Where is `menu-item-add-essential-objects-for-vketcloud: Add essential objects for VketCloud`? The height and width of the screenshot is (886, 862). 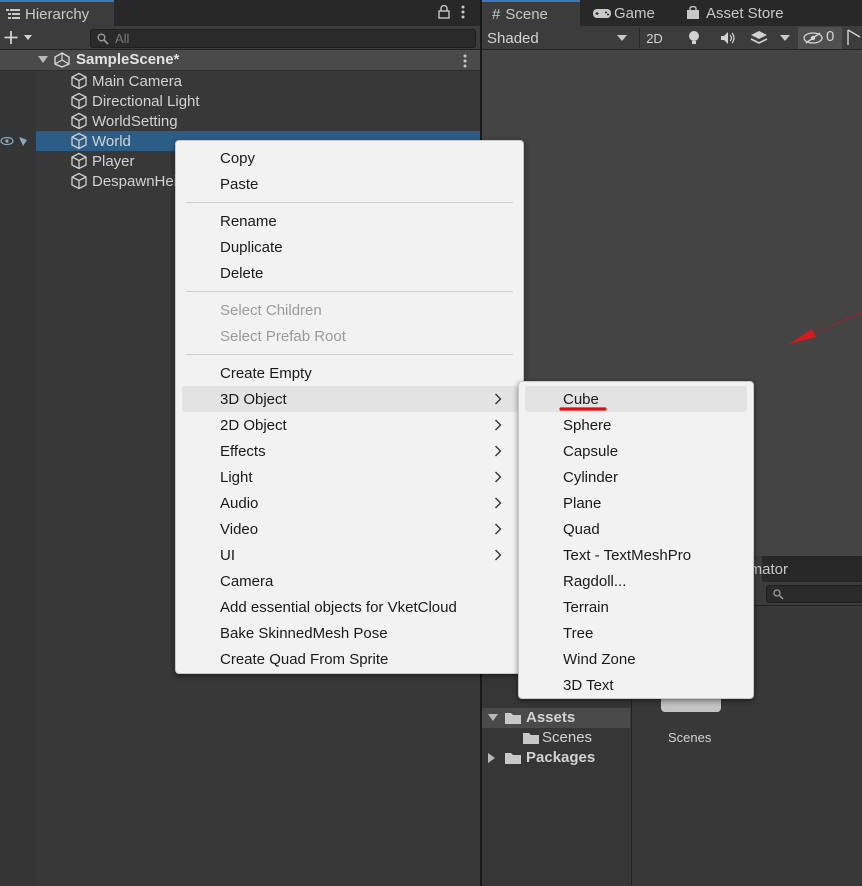
menu-item-add-essential-objects-for-vketcloud: Add essential objects for VketCloud is located at coordinates (350, 607).